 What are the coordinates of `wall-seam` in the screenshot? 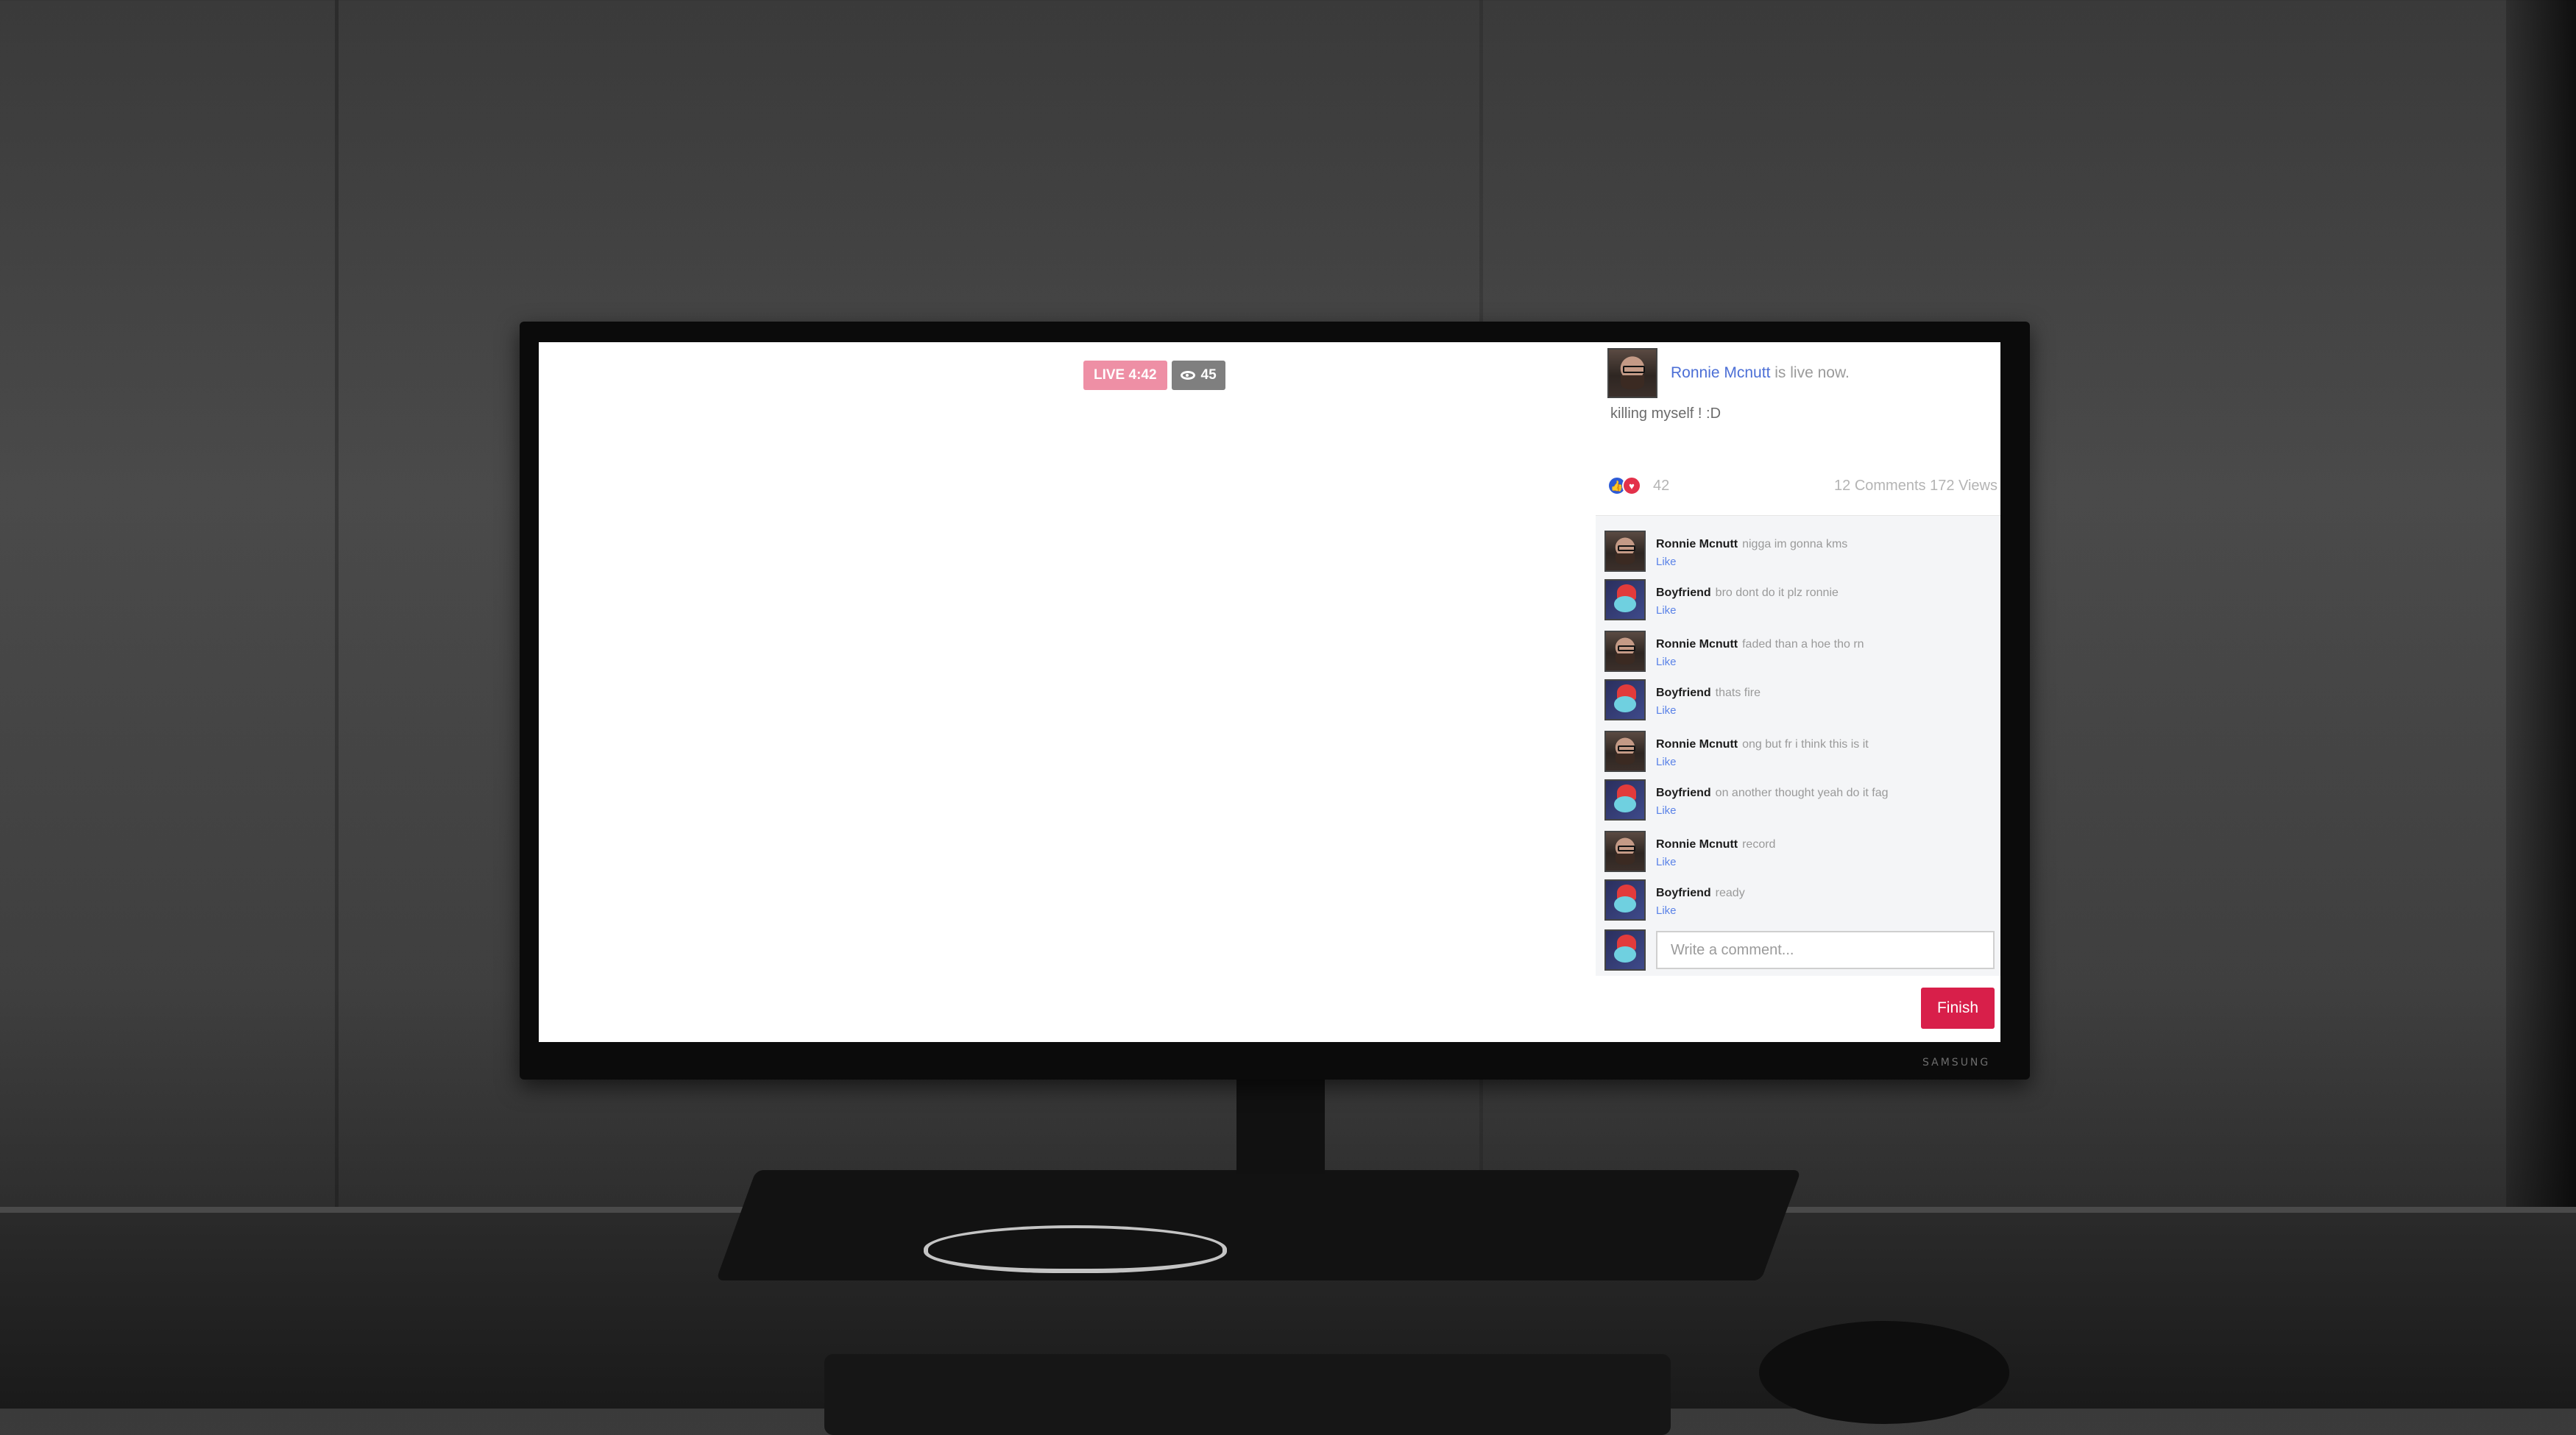 It's located at (337, 607).